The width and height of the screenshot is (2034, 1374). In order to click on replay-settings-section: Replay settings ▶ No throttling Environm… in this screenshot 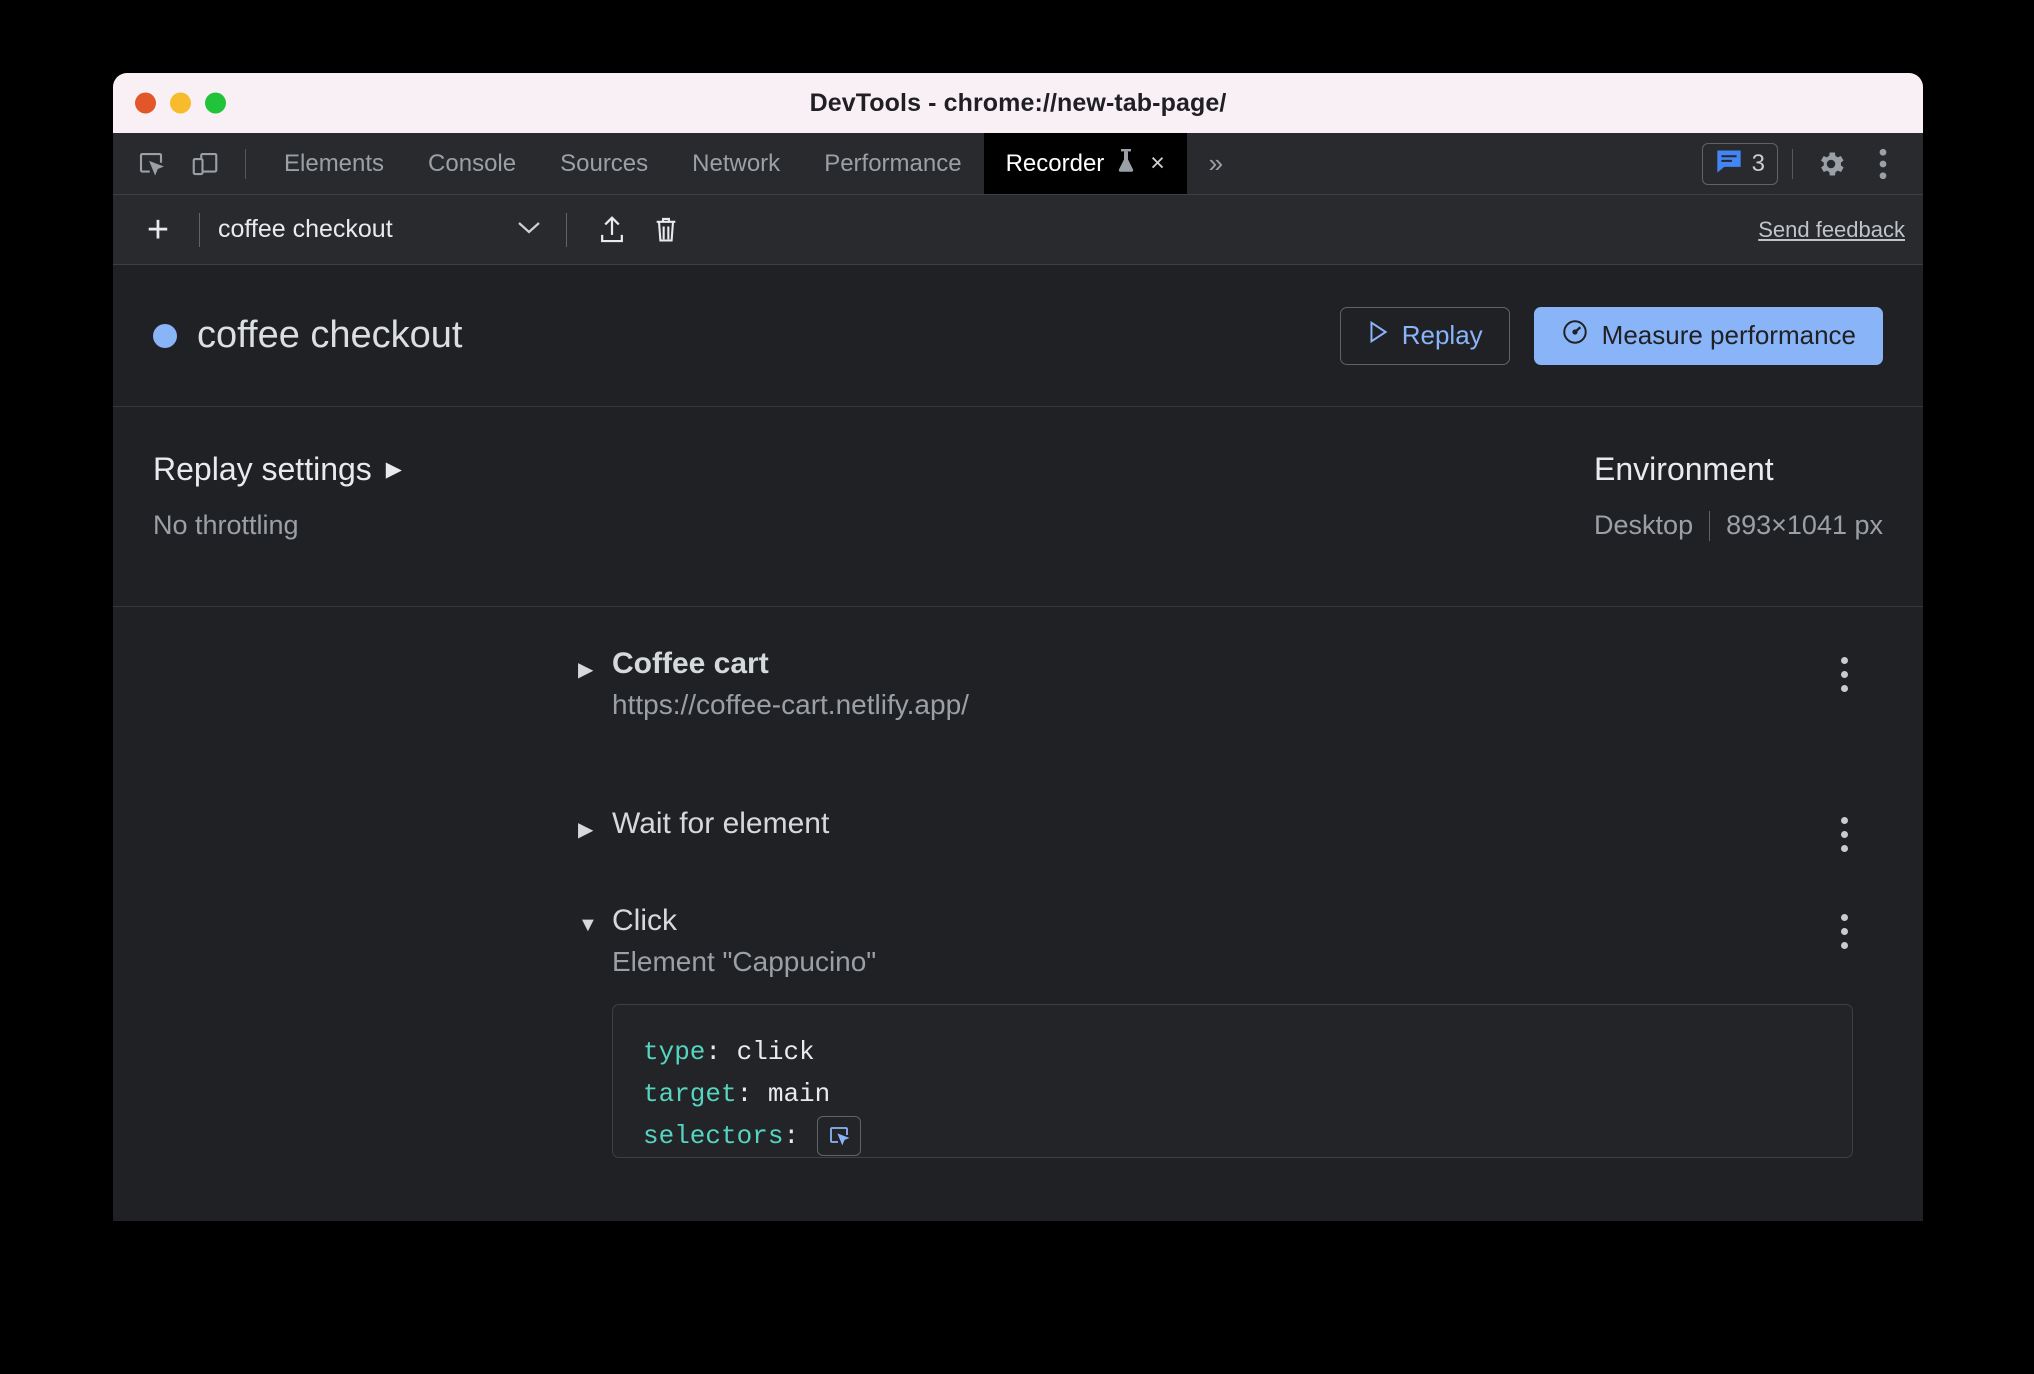, I will do `click(1018, 507)`.